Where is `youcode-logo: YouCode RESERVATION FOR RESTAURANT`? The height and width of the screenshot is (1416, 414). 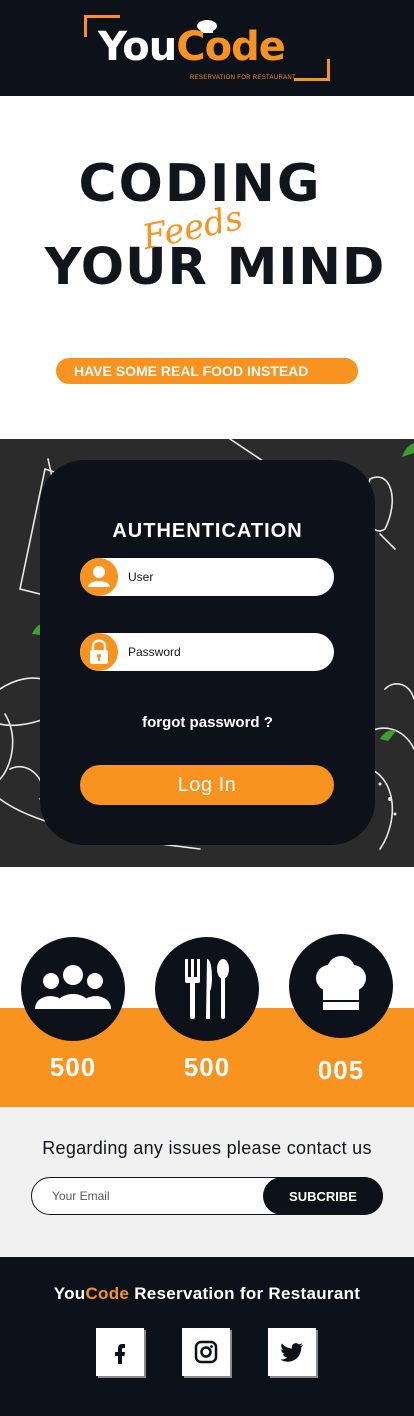 youcode-logo: YouCode RESERVATION FOR RESTAURANT is located at coordinates (207, 48).